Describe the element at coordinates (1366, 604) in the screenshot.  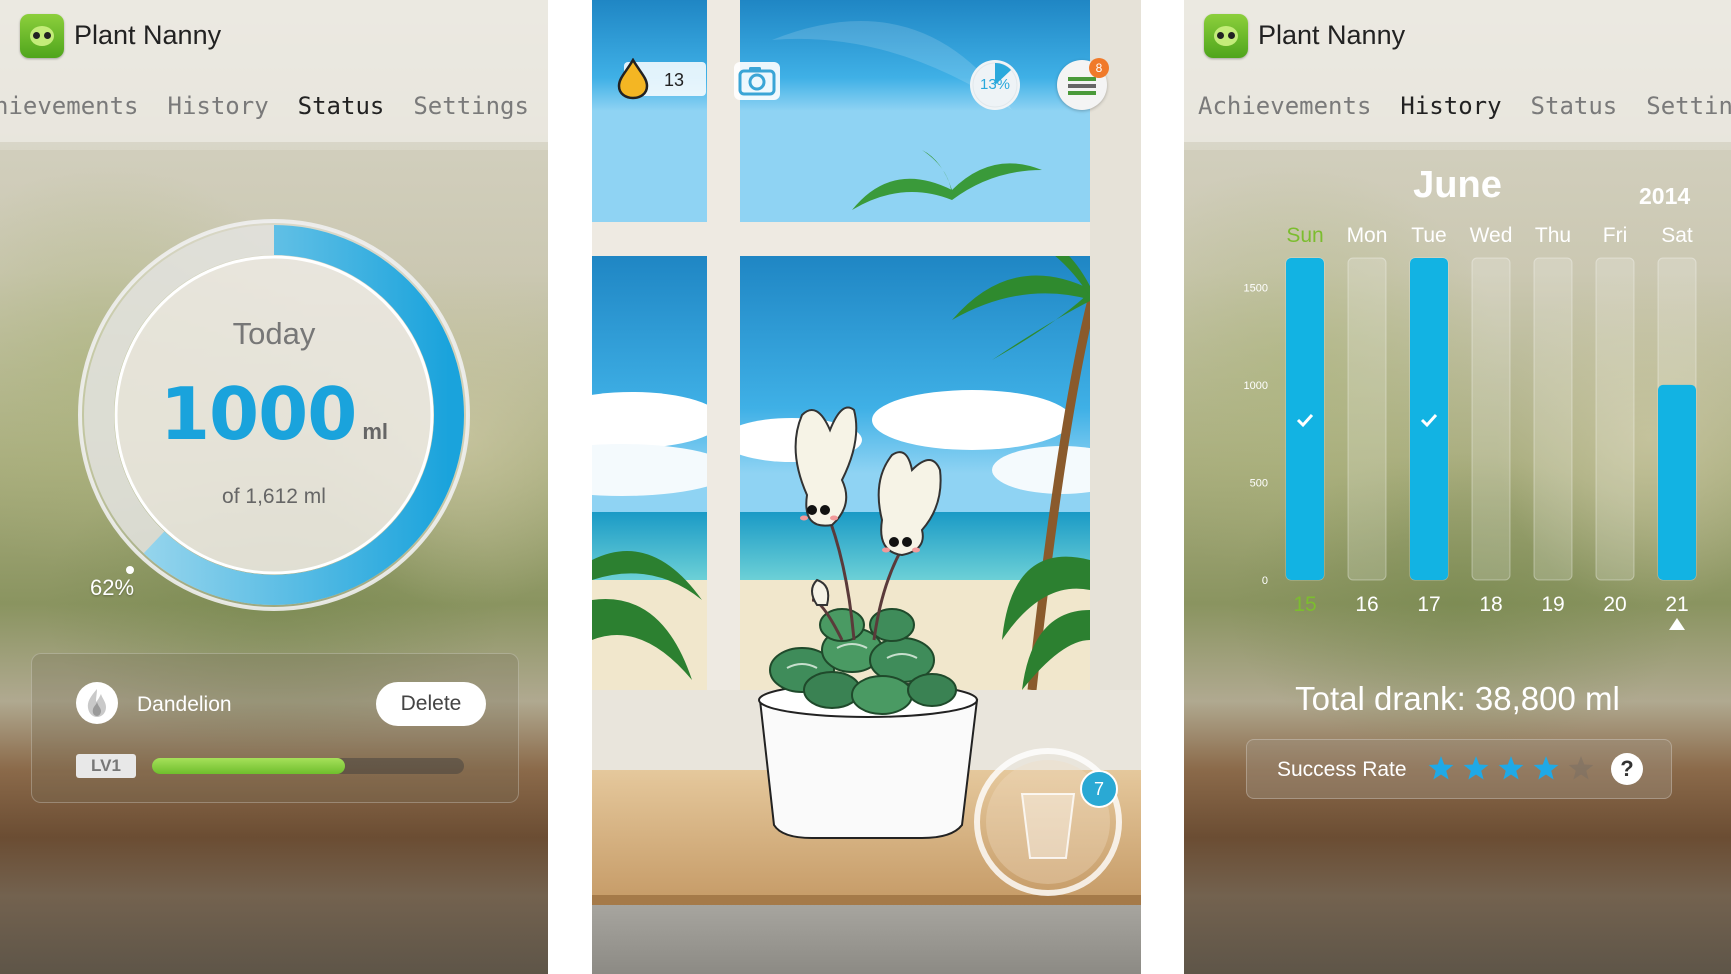
I see `date-label: 16` at that location.